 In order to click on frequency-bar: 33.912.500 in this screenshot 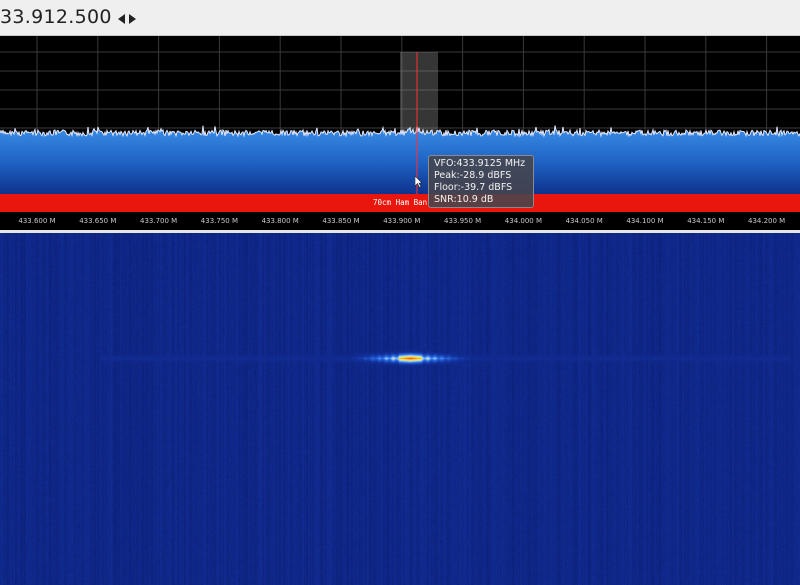, I will do `click(400, 18)`.